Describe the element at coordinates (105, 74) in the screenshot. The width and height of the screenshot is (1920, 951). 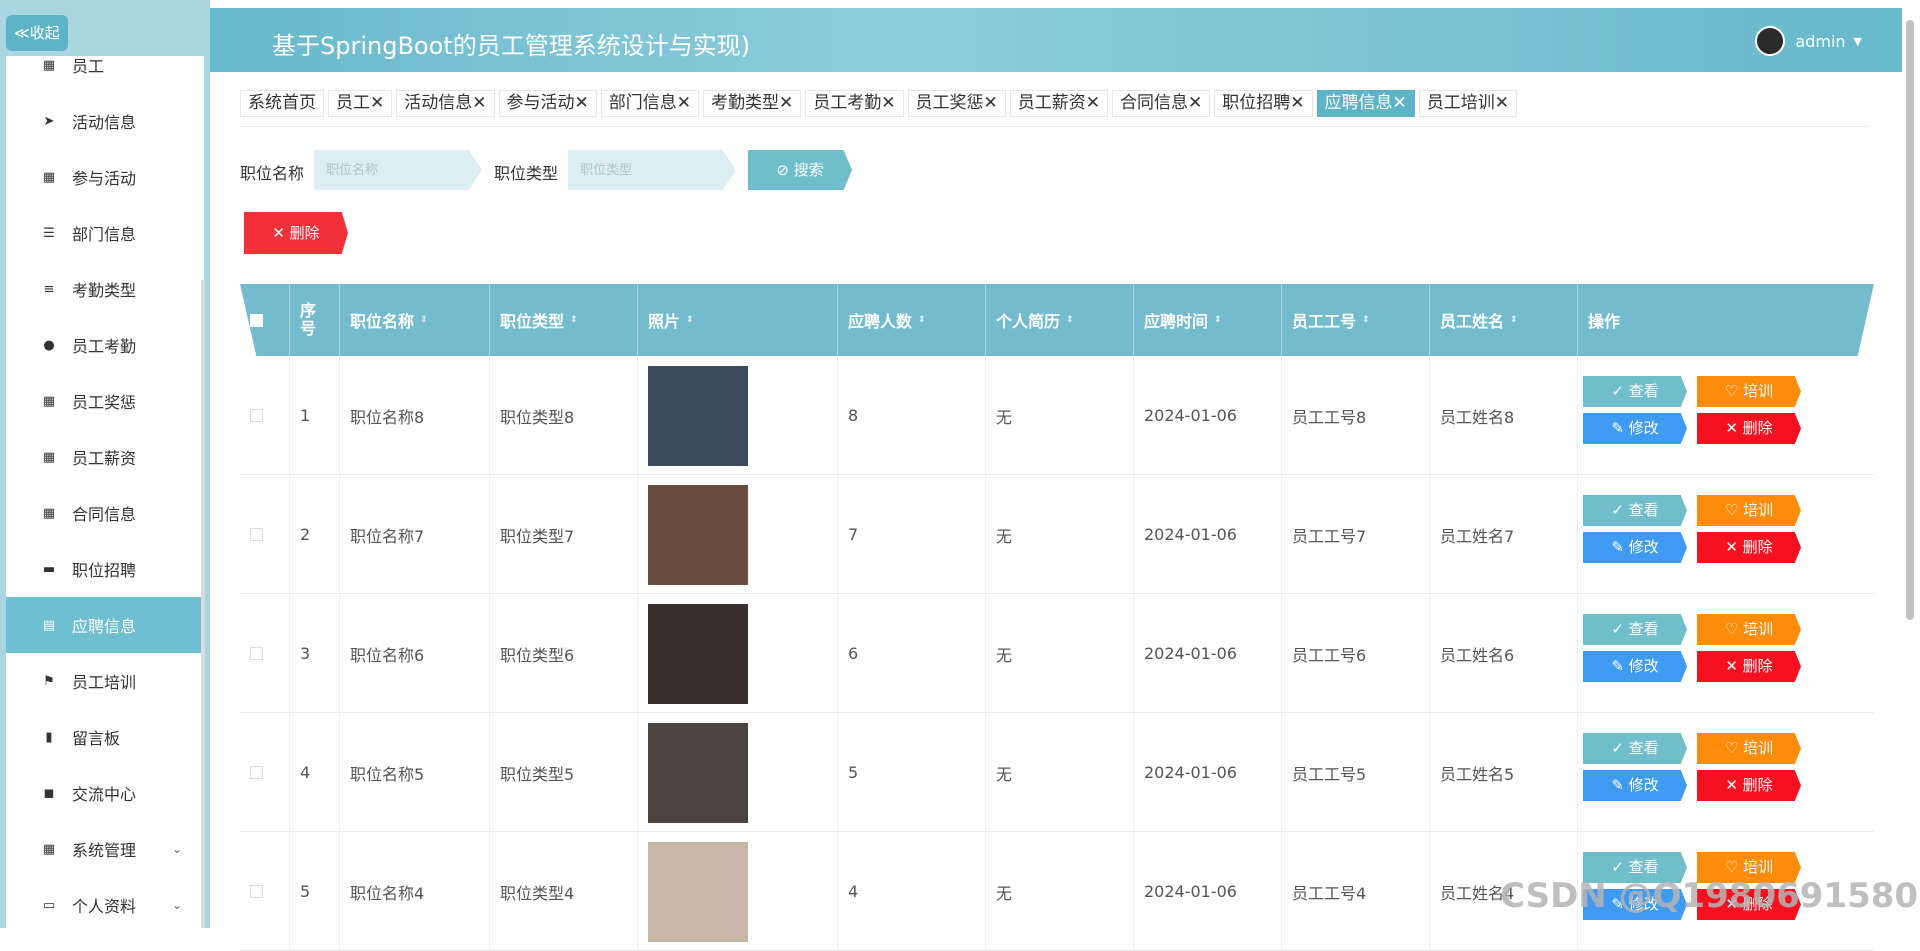
I see `sidebar-item: ▦ 员工` at that location.